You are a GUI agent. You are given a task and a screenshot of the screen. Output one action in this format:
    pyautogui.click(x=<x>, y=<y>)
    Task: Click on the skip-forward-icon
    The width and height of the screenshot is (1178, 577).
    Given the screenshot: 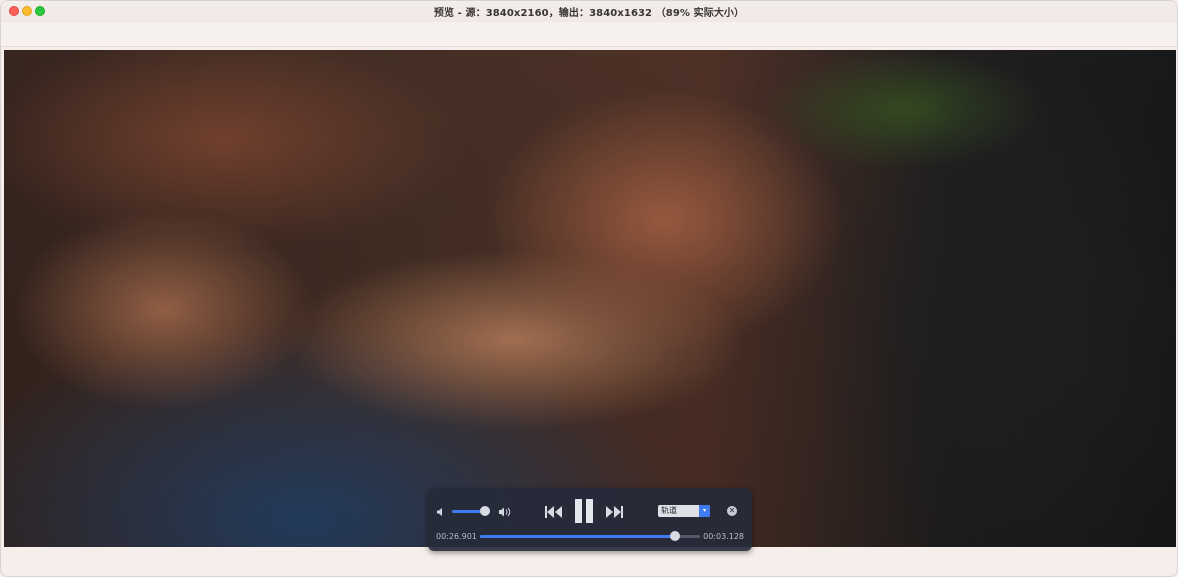 What is the action you would take?
    pyautogui.click(x=614, y=511)
    